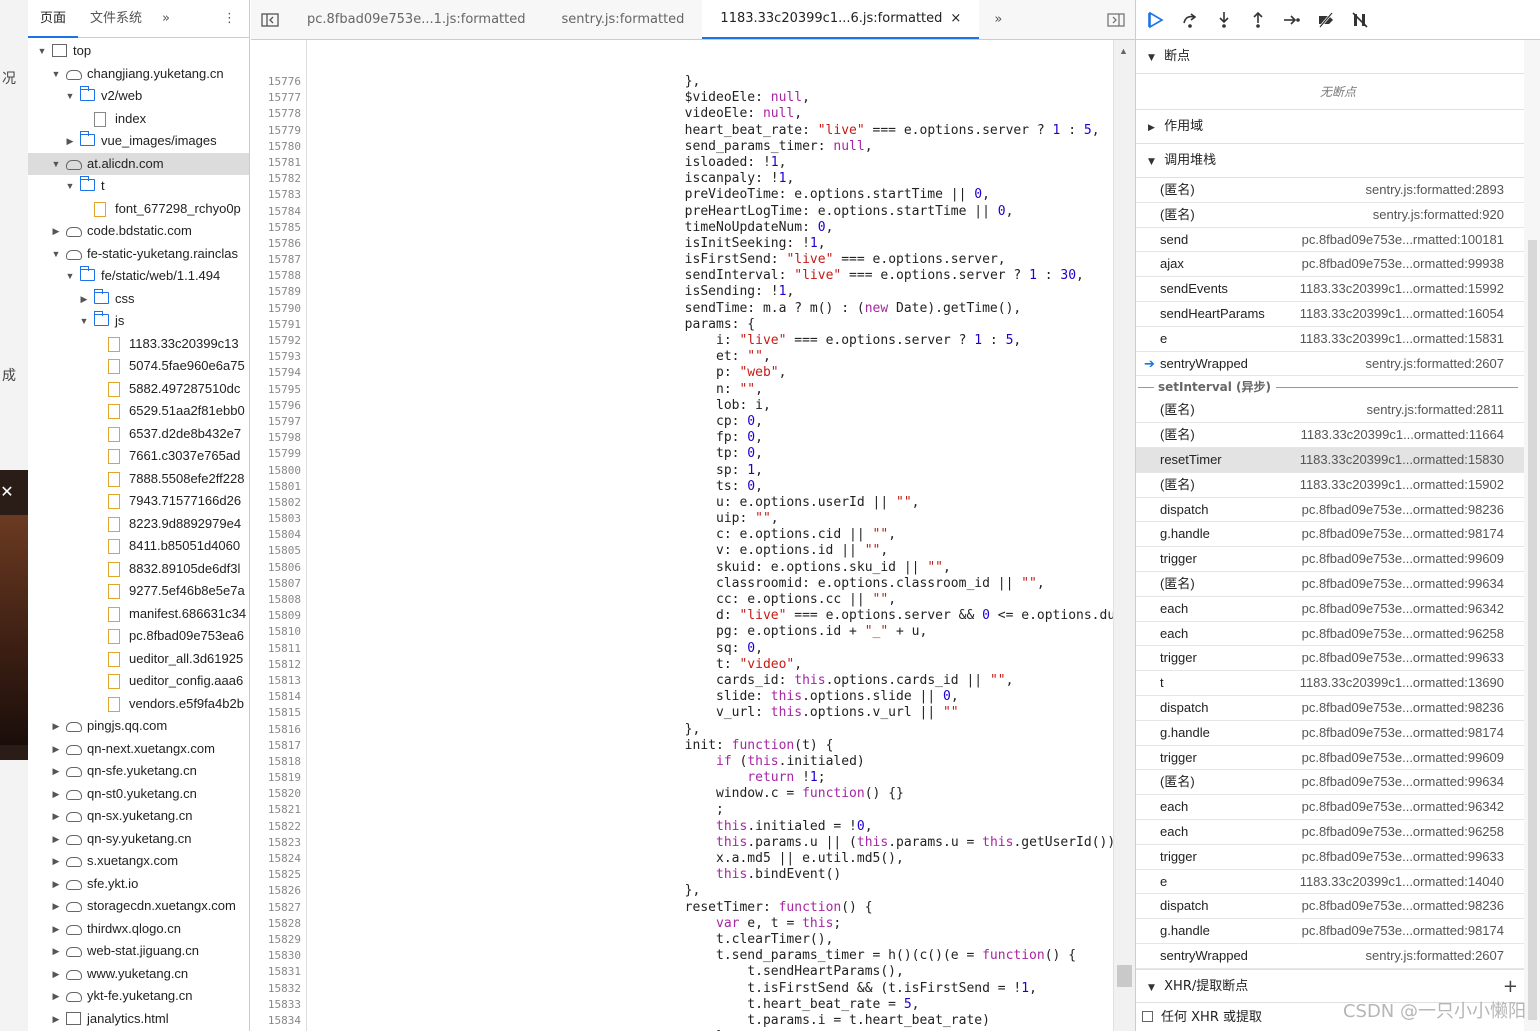  What do you see at coordinates (276, 697) in the screenshot?
I see `line-number: 15814` at bounding box center [276, 697].